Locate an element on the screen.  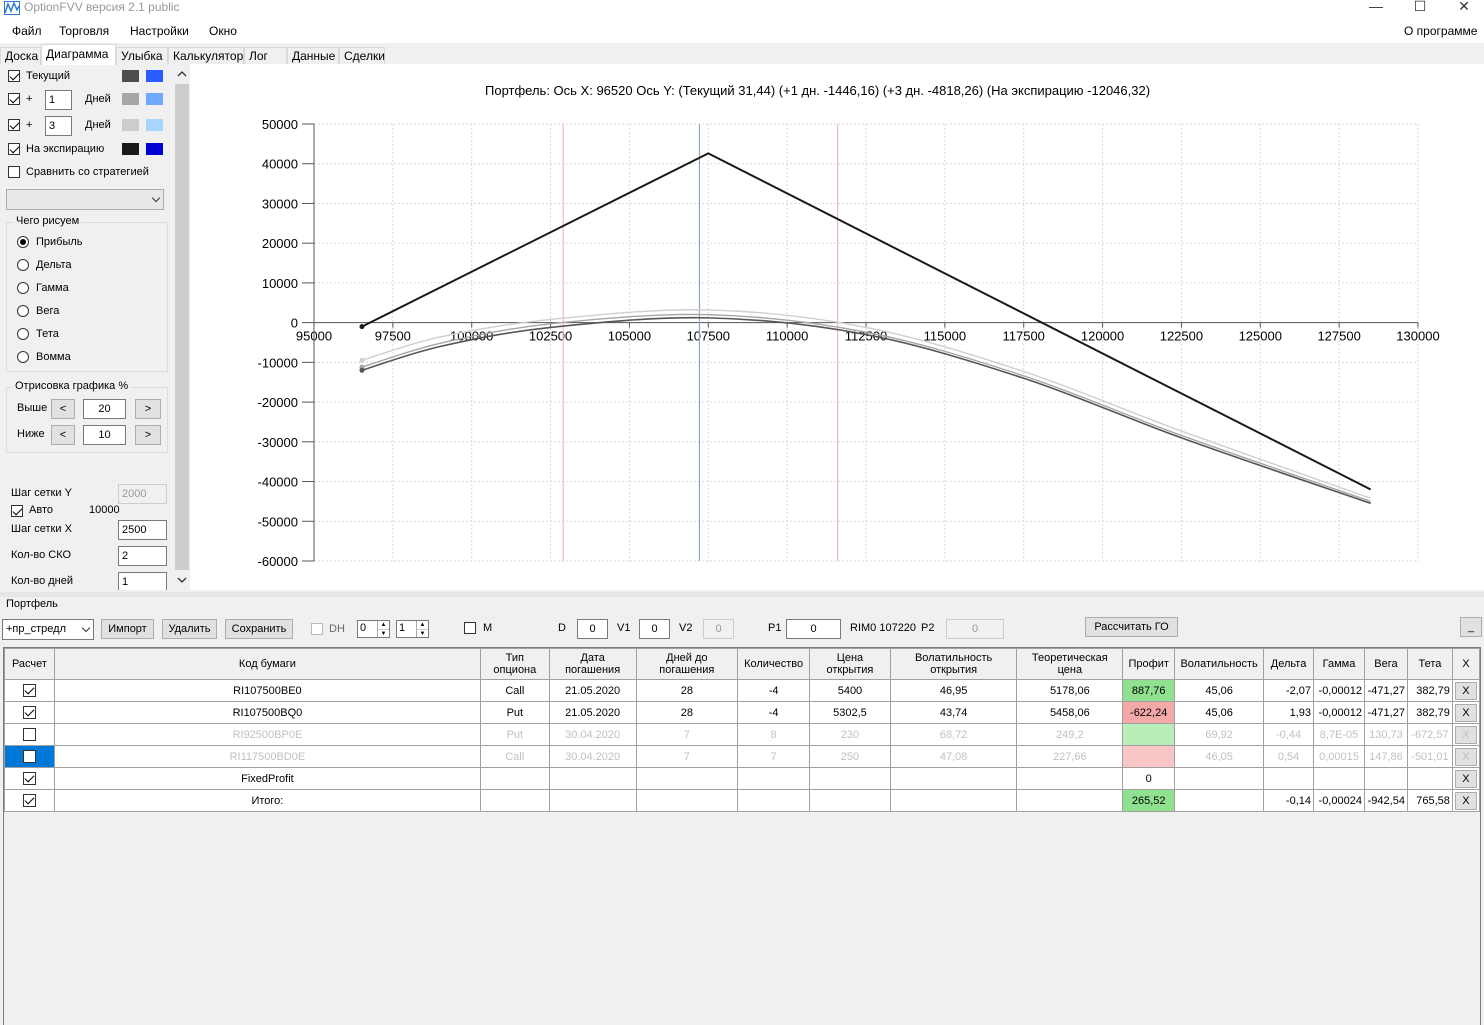
plus3-days-input: 3 is located at coordinates (58, 126).